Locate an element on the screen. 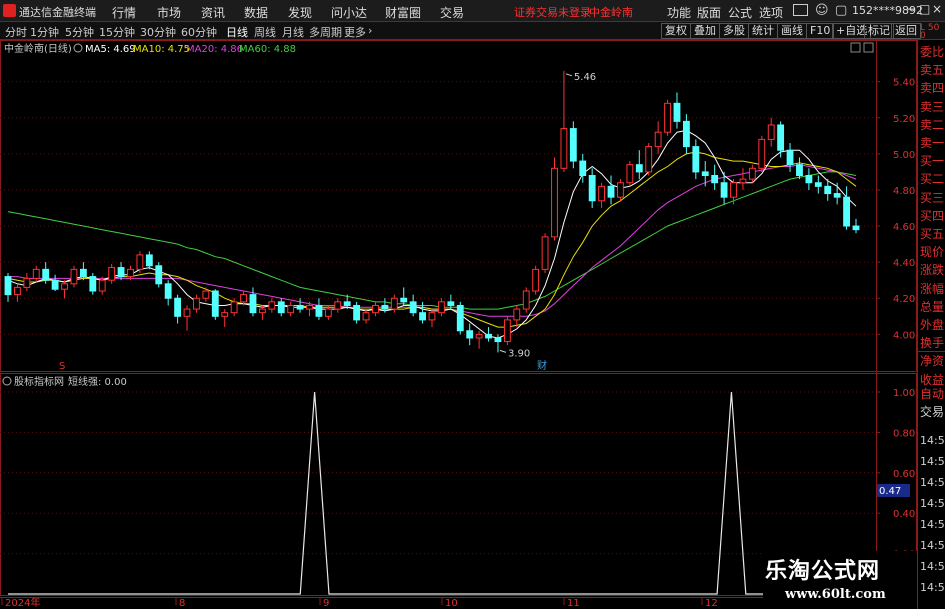 The width and height of the screenshot is (945, 609). auto-trade-label-1: 自动 is located at coordinates (932, 393).